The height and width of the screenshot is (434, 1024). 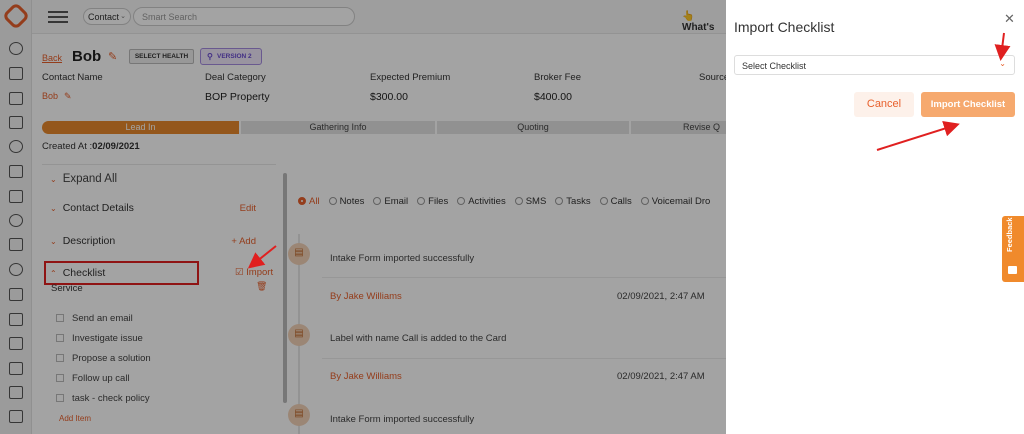 What do you see at coordinates (1009, 234) in the screenshot?
I see `feedback-label: Feedback` at bounding box center [1009, 234].